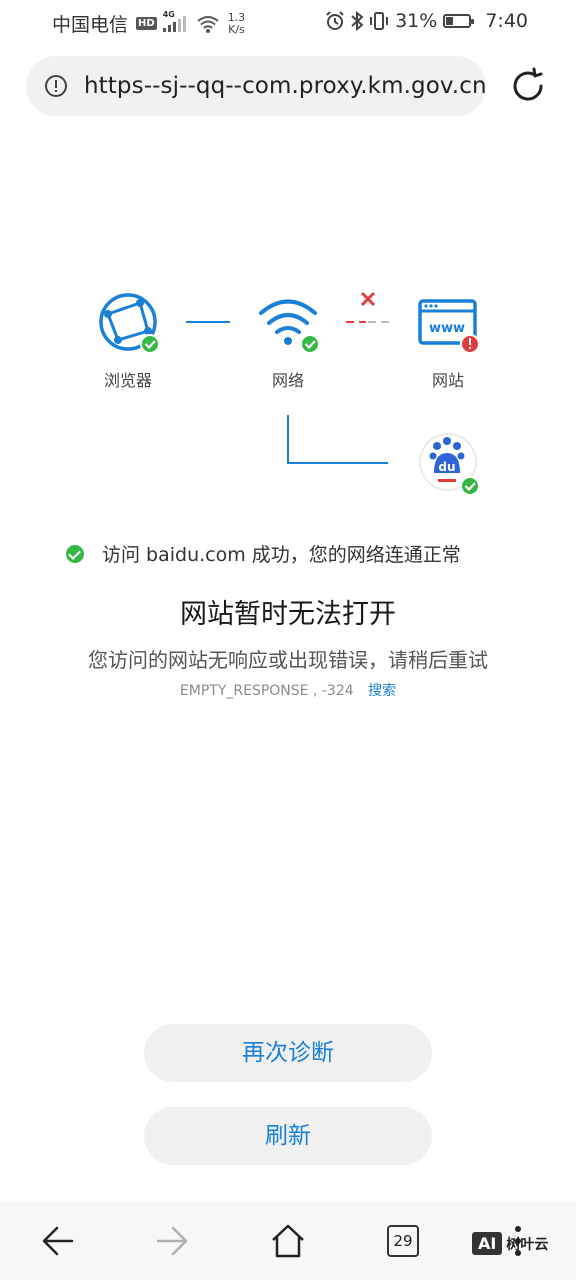 This screenshot has width=576, height=1280. Describe the element at coordinates (470, 486) in the screenshot. I see `baidu-ok-badge` at that location.